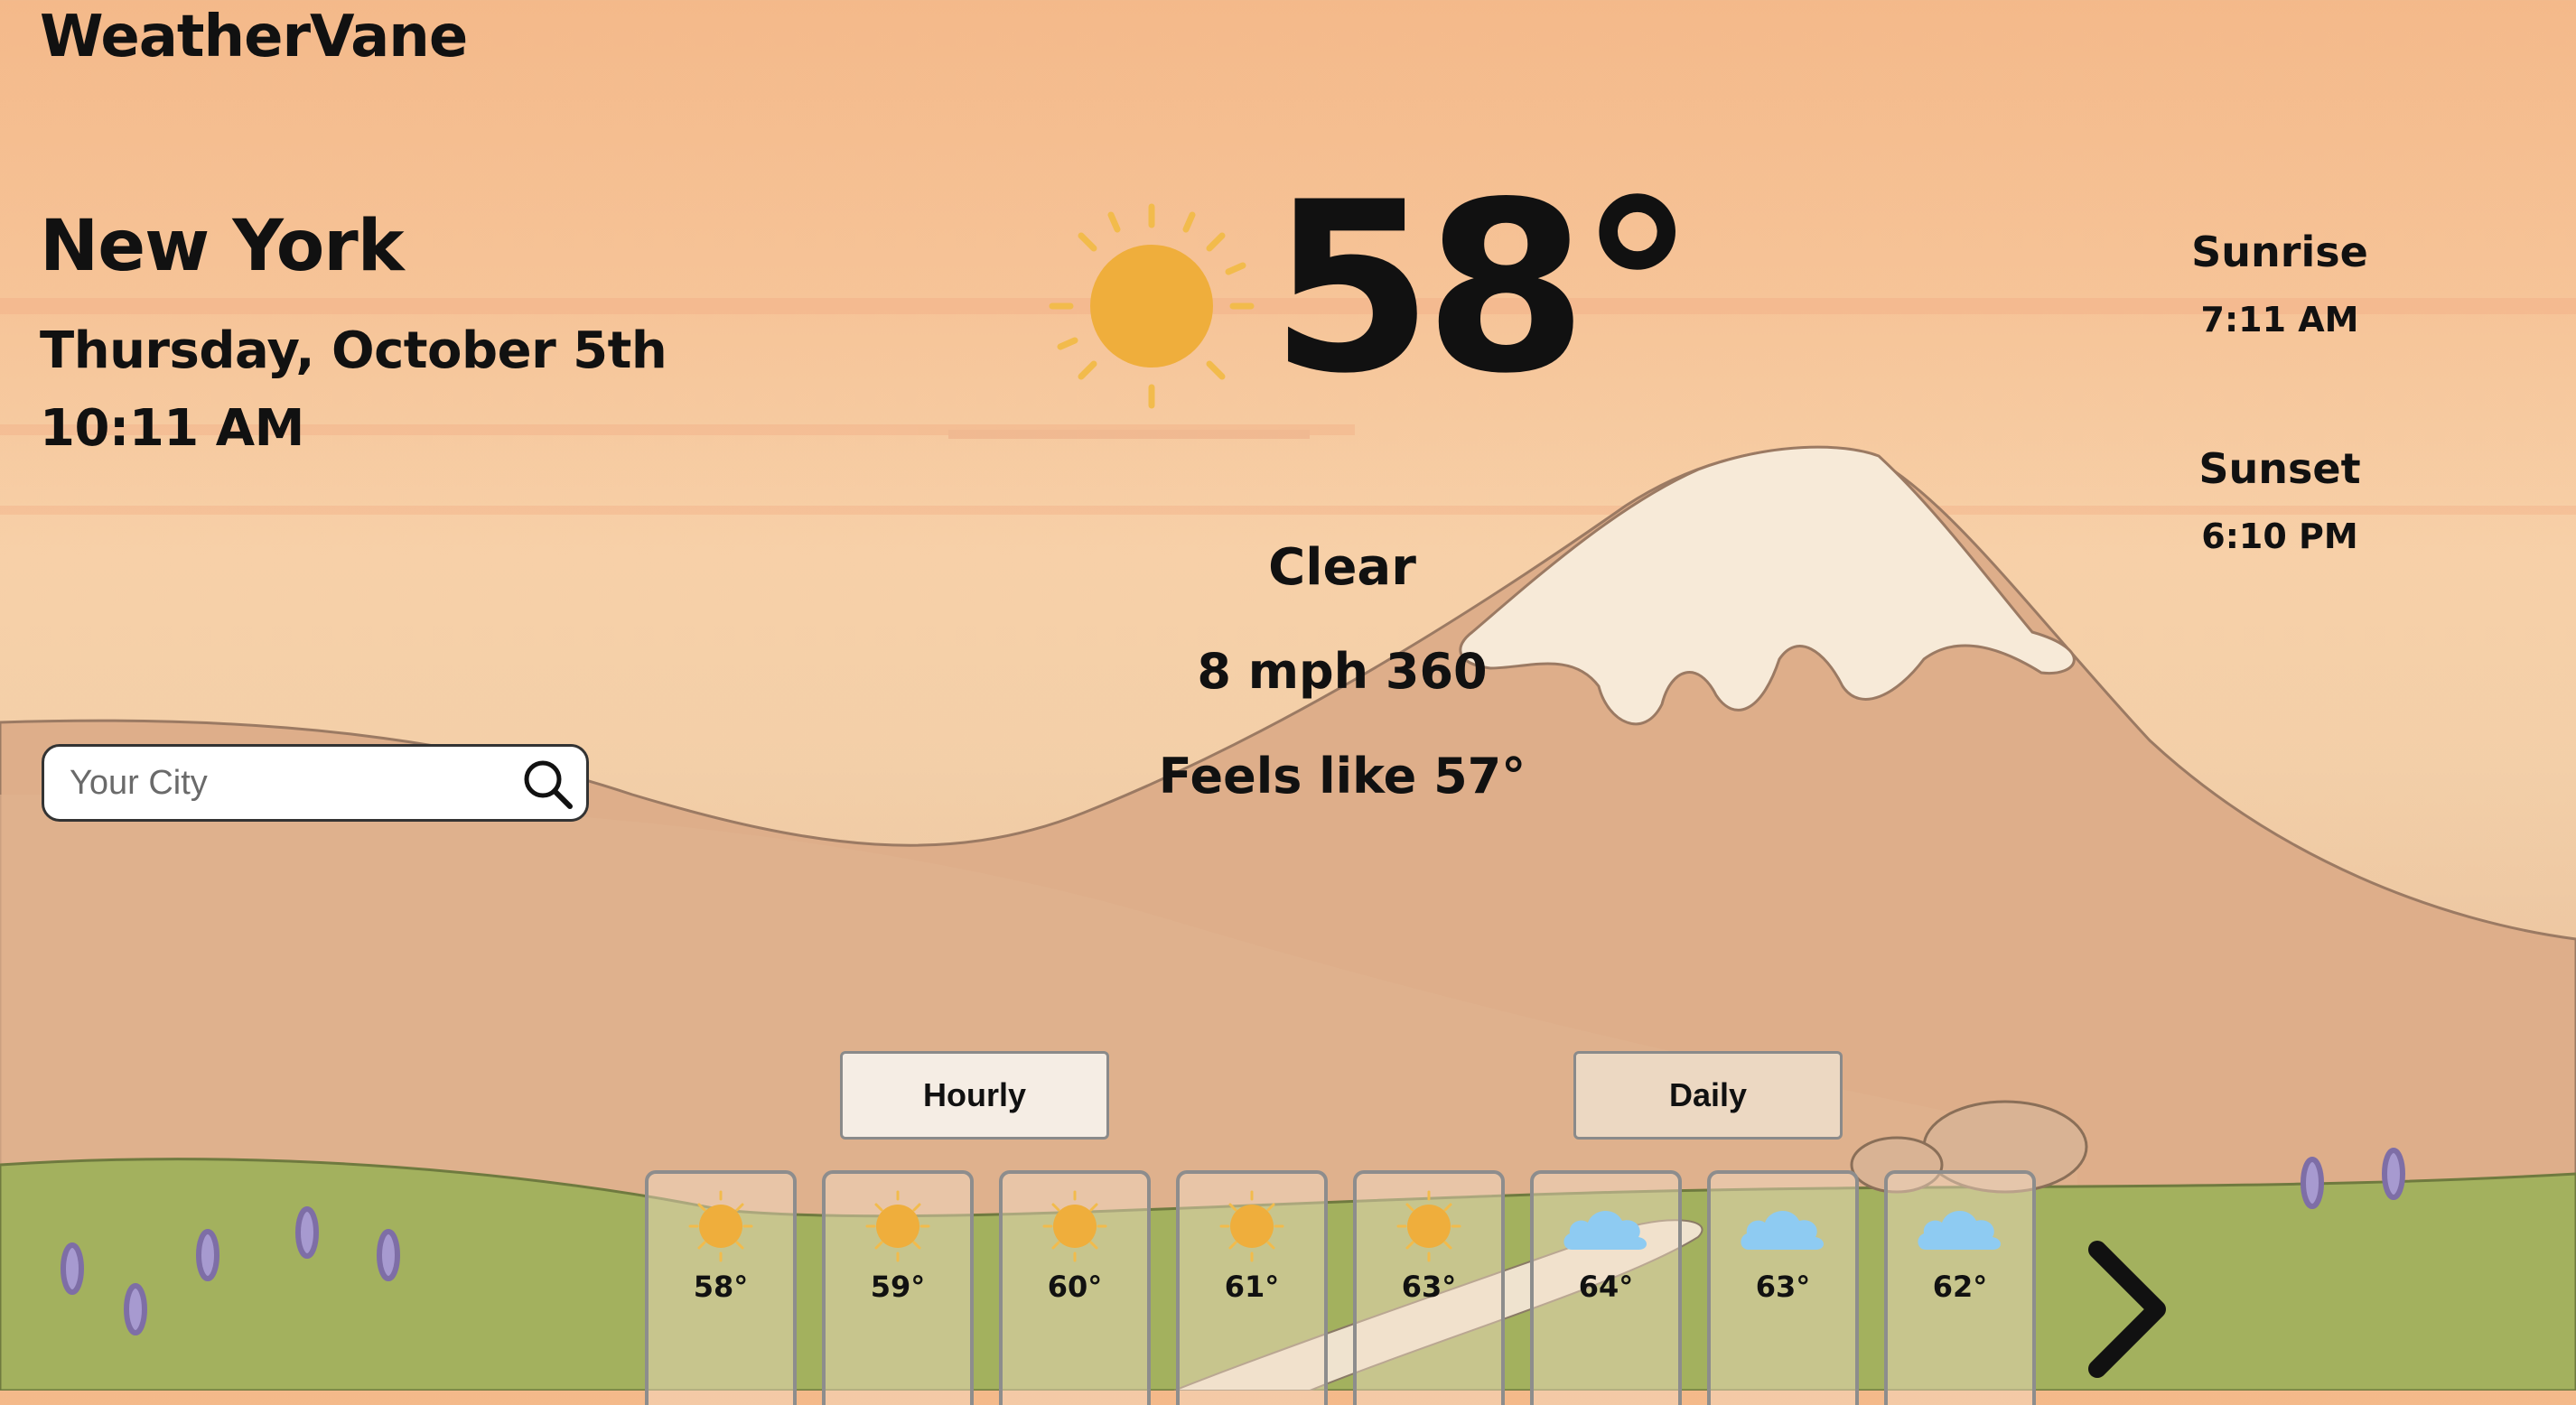 The width and height of the screenshot is (2576, 1405). Describe the element at coordinates (353, 350) in the screenshot. I see `current-date: Thursday, October 5th` at that location.